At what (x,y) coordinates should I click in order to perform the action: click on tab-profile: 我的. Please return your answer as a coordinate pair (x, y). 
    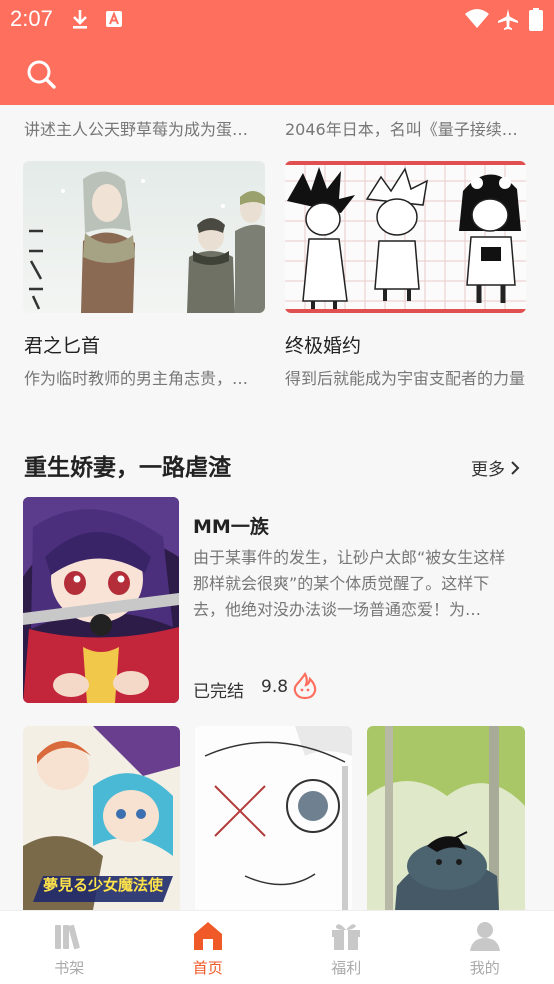
    Looking at the image, I should click on (485, 947).